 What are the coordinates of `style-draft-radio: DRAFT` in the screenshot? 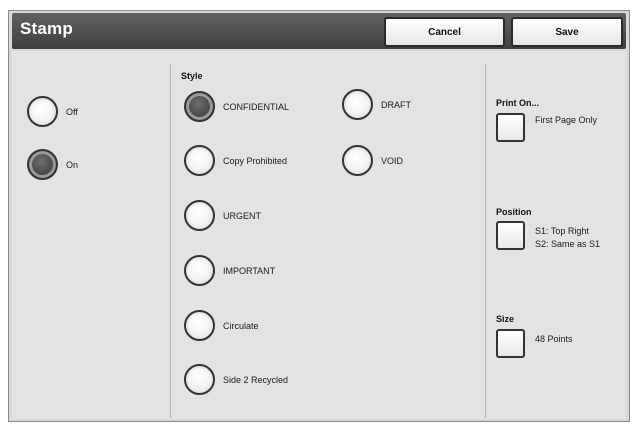 It's located at (376, 104).